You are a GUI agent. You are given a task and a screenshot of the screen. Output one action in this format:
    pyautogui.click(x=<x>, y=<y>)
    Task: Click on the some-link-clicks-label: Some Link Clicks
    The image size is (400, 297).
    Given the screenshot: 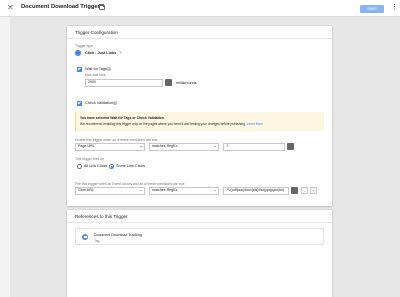 What is the action you would take?
    pyautogui.click(x=131, y=166)
    